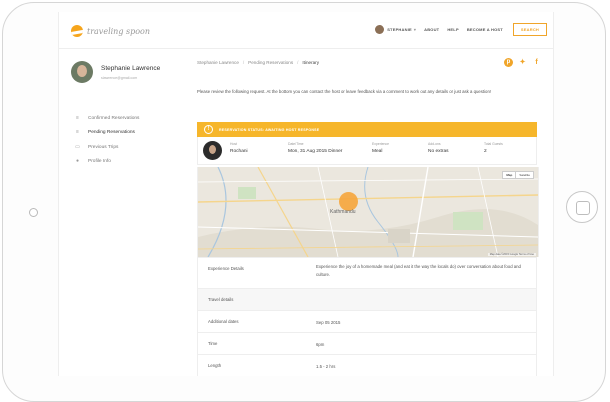 The image size is (610, 402). I want to click on pinterest-icon: p, so click(508, 62).